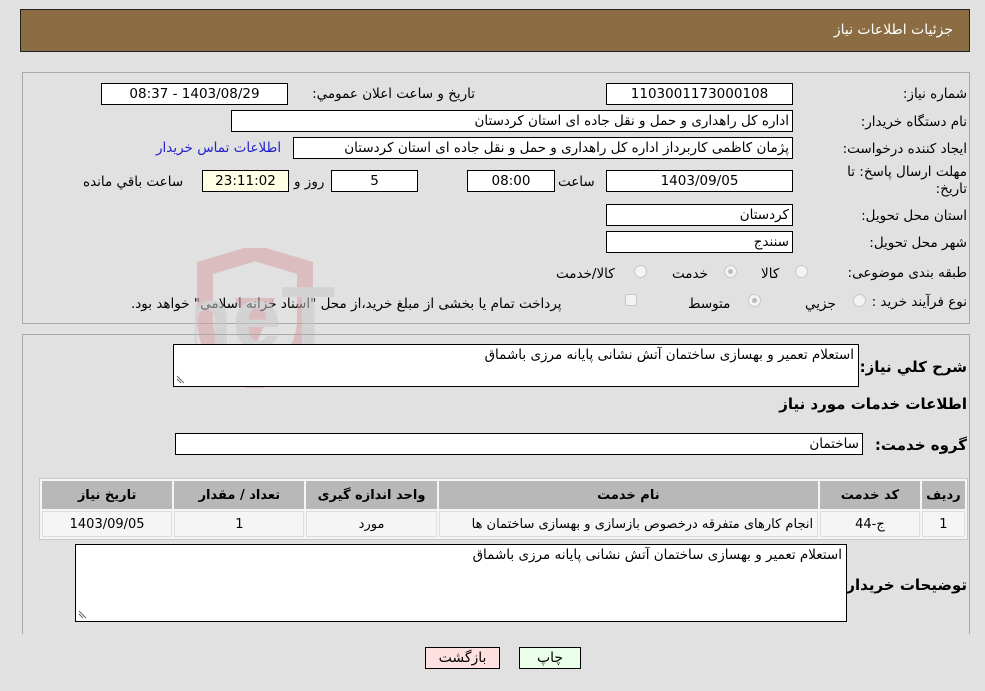 This screenshot has width=985, height=691. I want to click on cell-service-code: ج-44, so click(870, 524).